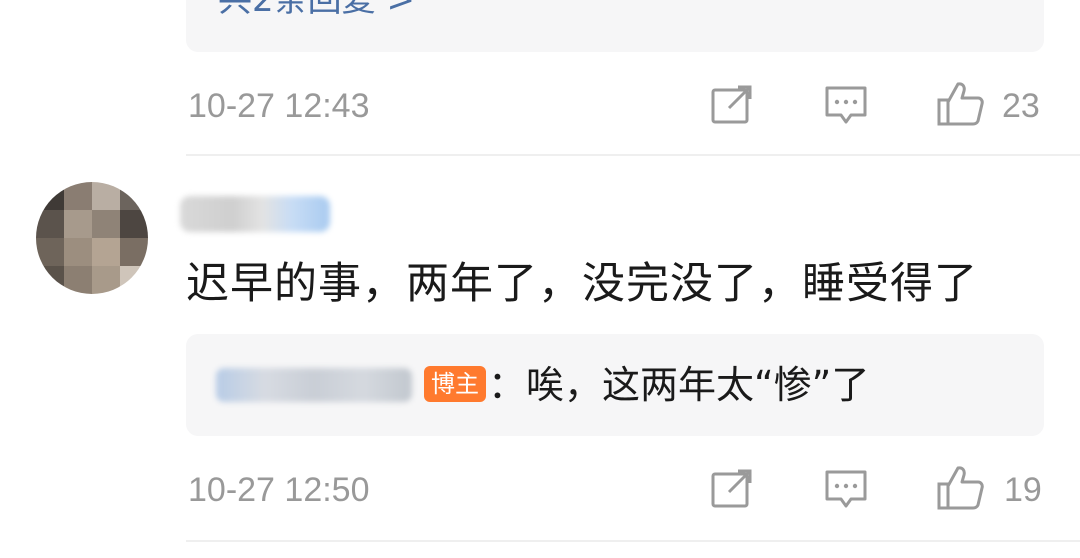 This screenshot has height=558, width=1080. I want to click on reply-author, so click(314, 385).